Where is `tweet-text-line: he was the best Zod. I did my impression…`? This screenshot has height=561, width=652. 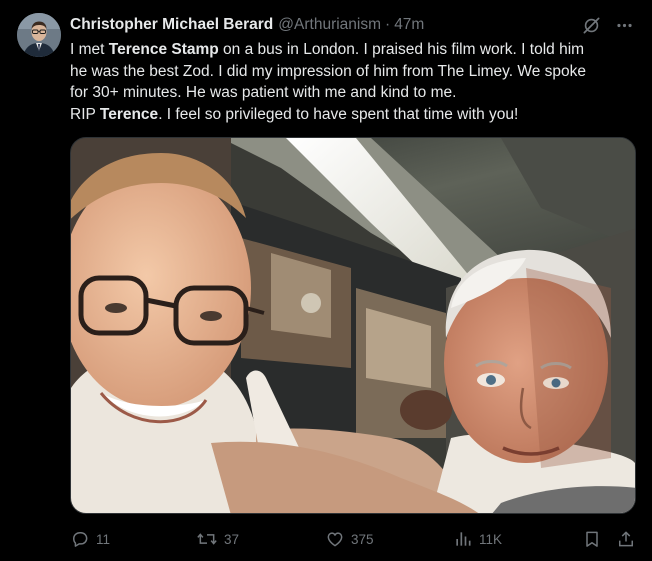
tweet-text-line: he was the best Zod. I did my impression… is located at coordinates (355, 72).